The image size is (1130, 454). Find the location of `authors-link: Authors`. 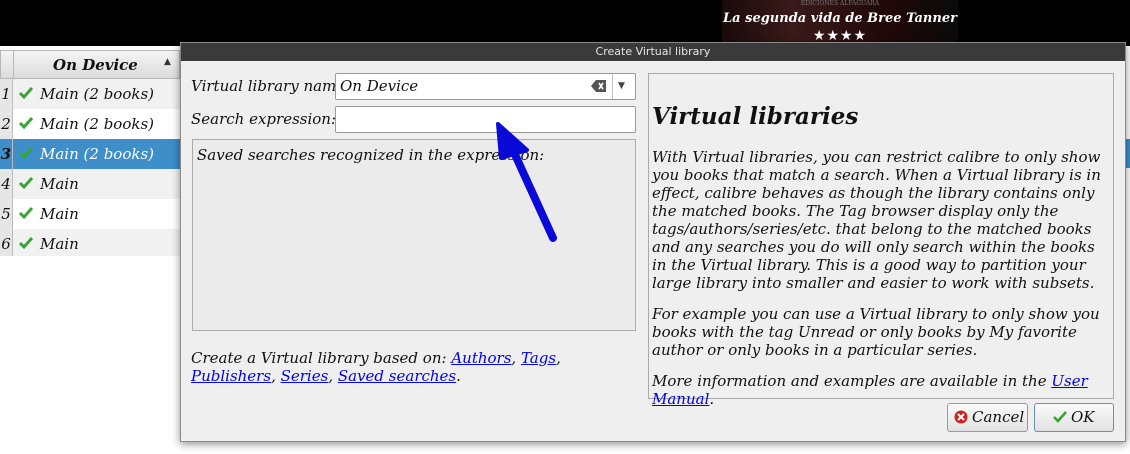

authors-link: Authors is located at coordinates (481, 358).